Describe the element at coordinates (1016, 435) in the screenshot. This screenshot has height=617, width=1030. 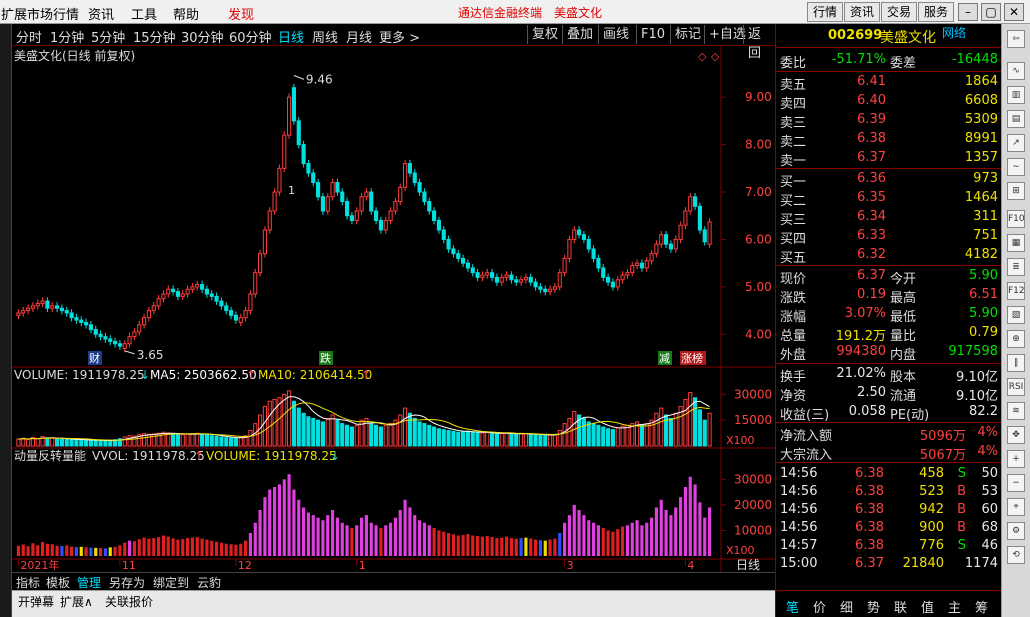
I see `navigate-icon: ✥` at that location.